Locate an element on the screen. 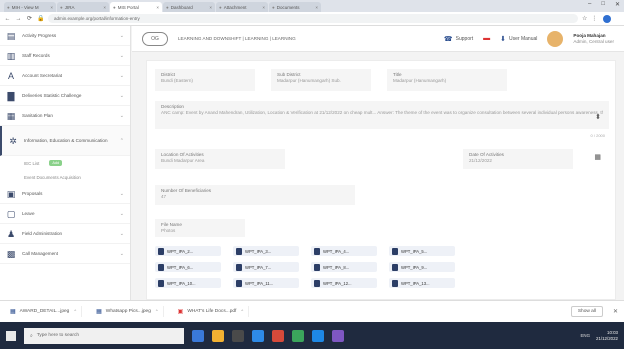  notification-icon: ▬ is located at coordinates (486, 38).